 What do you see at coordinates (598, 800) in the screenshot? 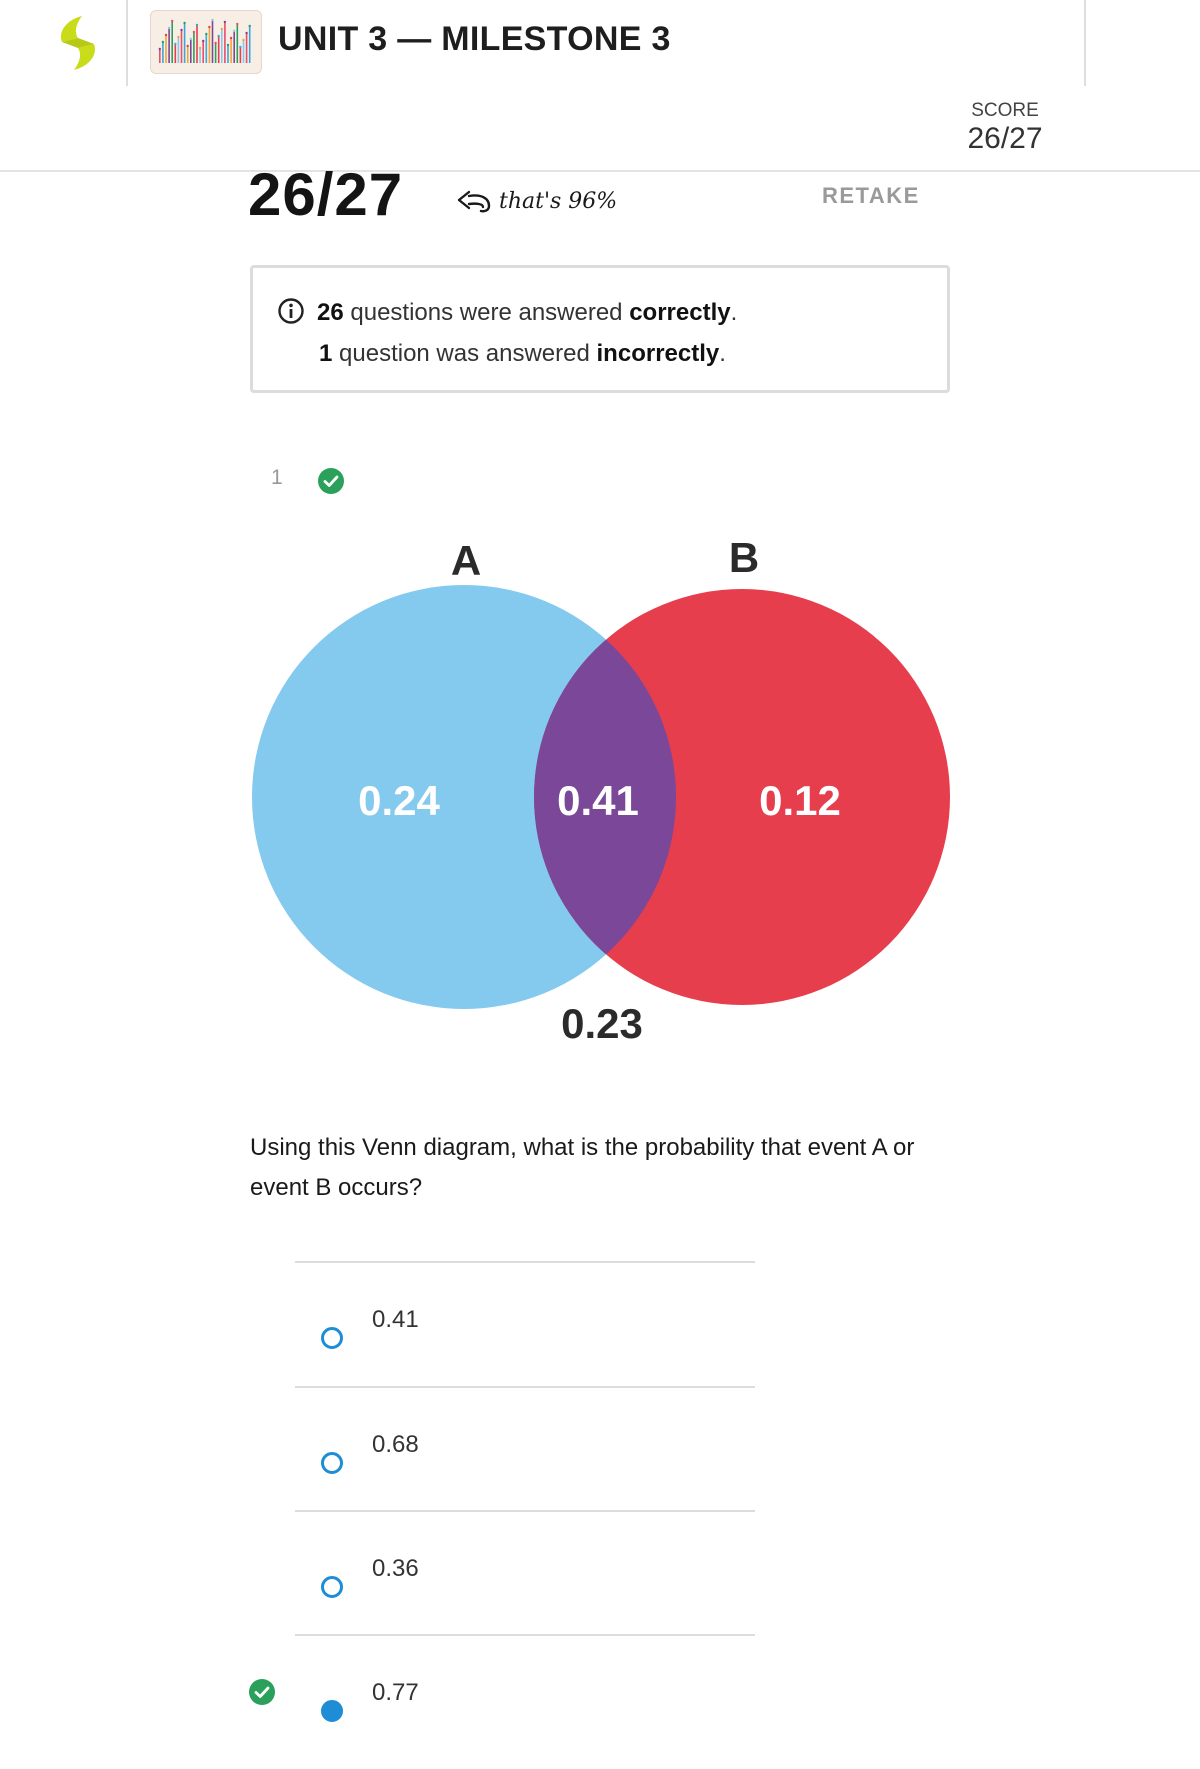
I see `venn-value-both: 0.41` at bounding box center [598, 800].